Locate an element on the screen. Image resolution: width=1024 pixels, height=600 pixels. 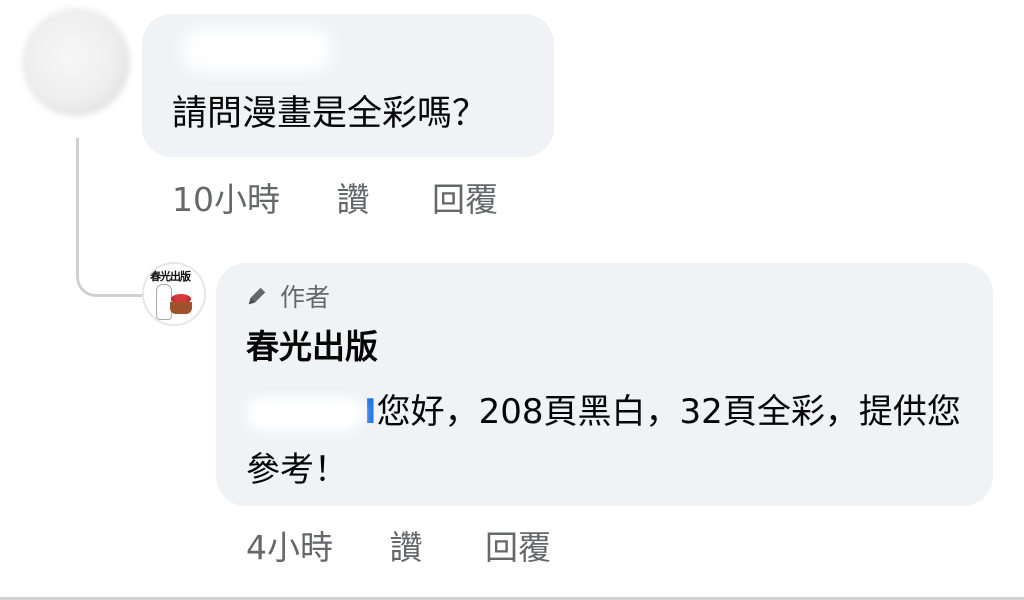
mention-redacted is located at coordinates (305, 413).